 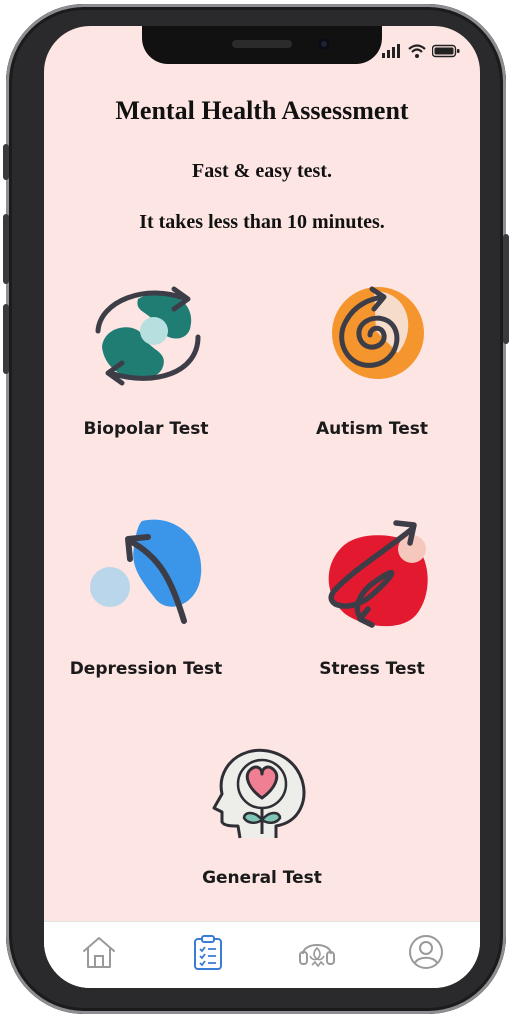 What do you see at coordinates (506, 289) in the screenshot?
I see `power-button` at bounding box center [506, 289].